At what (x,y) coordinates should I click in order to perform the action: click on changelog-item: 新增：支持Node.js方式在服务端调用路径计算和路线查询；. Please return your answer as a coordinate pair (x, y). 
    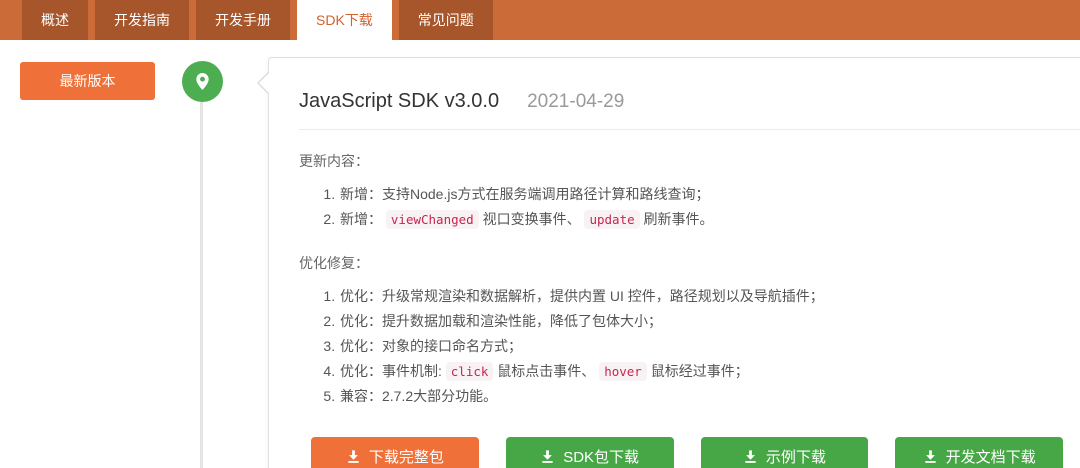
    Looking at the image, I should click on (701, 194).